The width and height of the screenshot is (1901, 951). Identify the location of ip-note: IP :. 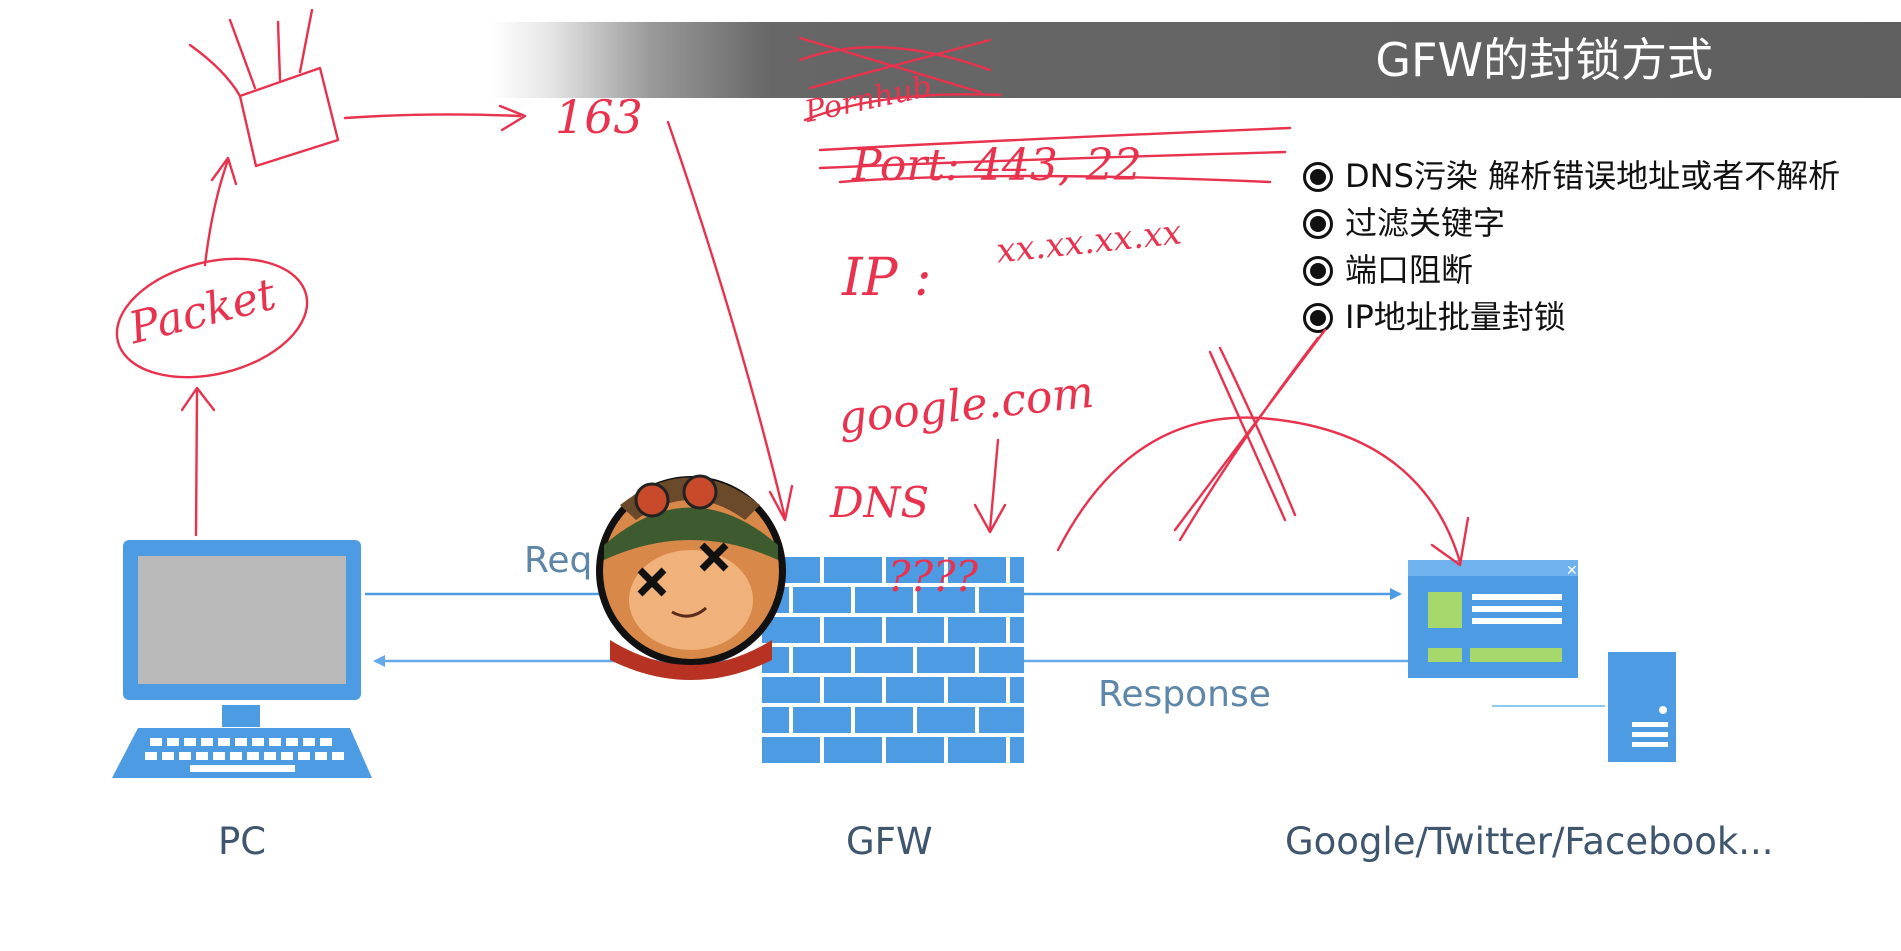
(887, 278).